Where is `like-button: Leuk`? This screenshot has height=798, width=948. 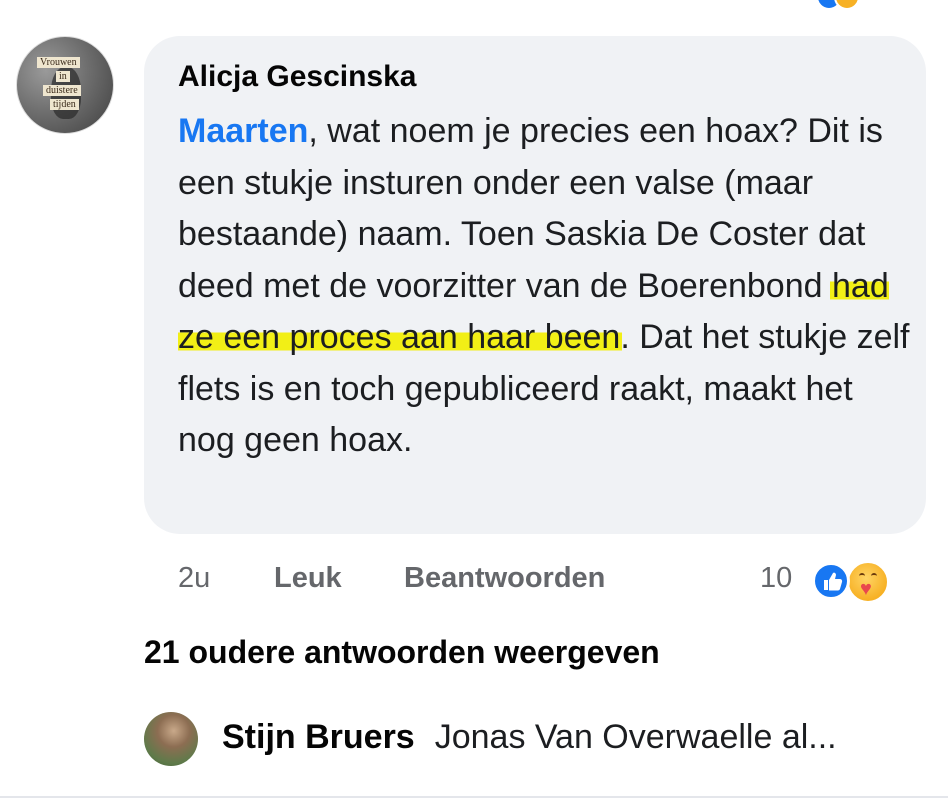
like-button: Leuk is located at coordinates (308, 578).